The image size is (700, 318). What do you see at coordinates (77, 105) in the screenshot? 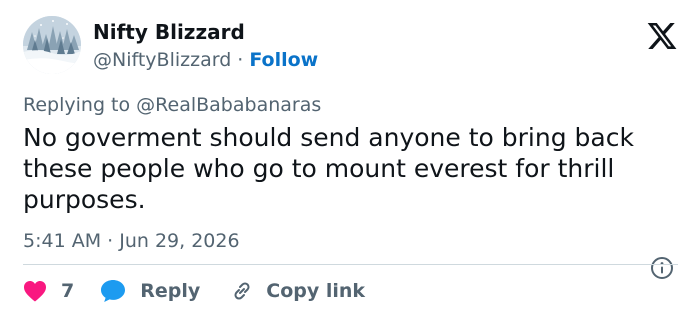
I see `reply-context-prefix: Replying to` at bounding box center [77, 105].